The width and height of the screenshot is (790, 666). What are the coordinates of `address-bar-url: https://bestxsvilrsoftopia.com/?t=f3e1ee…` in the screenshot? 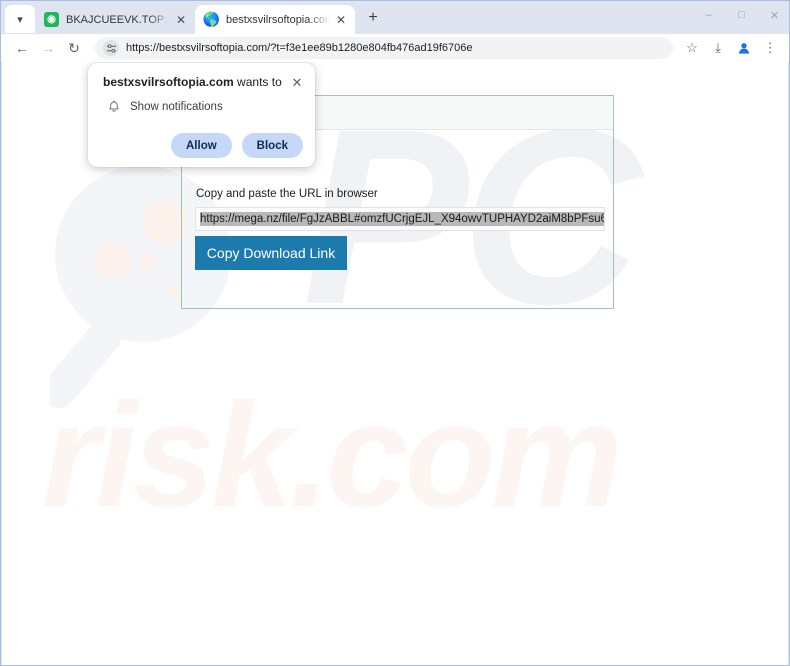 It's located at (299, 48).